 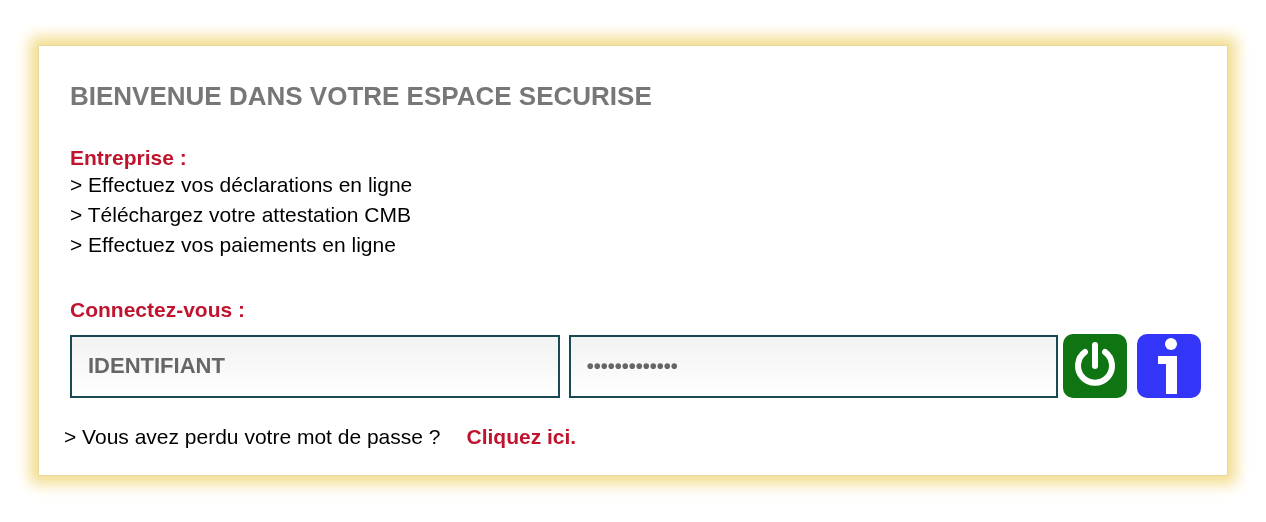 I want to click on section-heading: Entreprise :, so click(x=129, y=158).